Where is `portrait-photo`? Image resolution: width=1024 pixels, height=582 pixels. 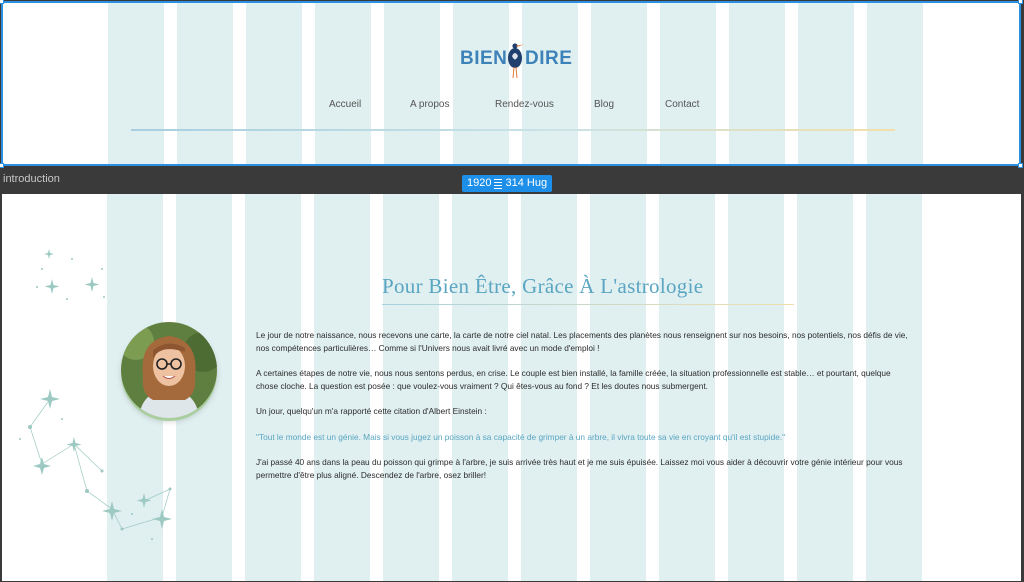 portrait-photo is located at coordinates (169, 370).